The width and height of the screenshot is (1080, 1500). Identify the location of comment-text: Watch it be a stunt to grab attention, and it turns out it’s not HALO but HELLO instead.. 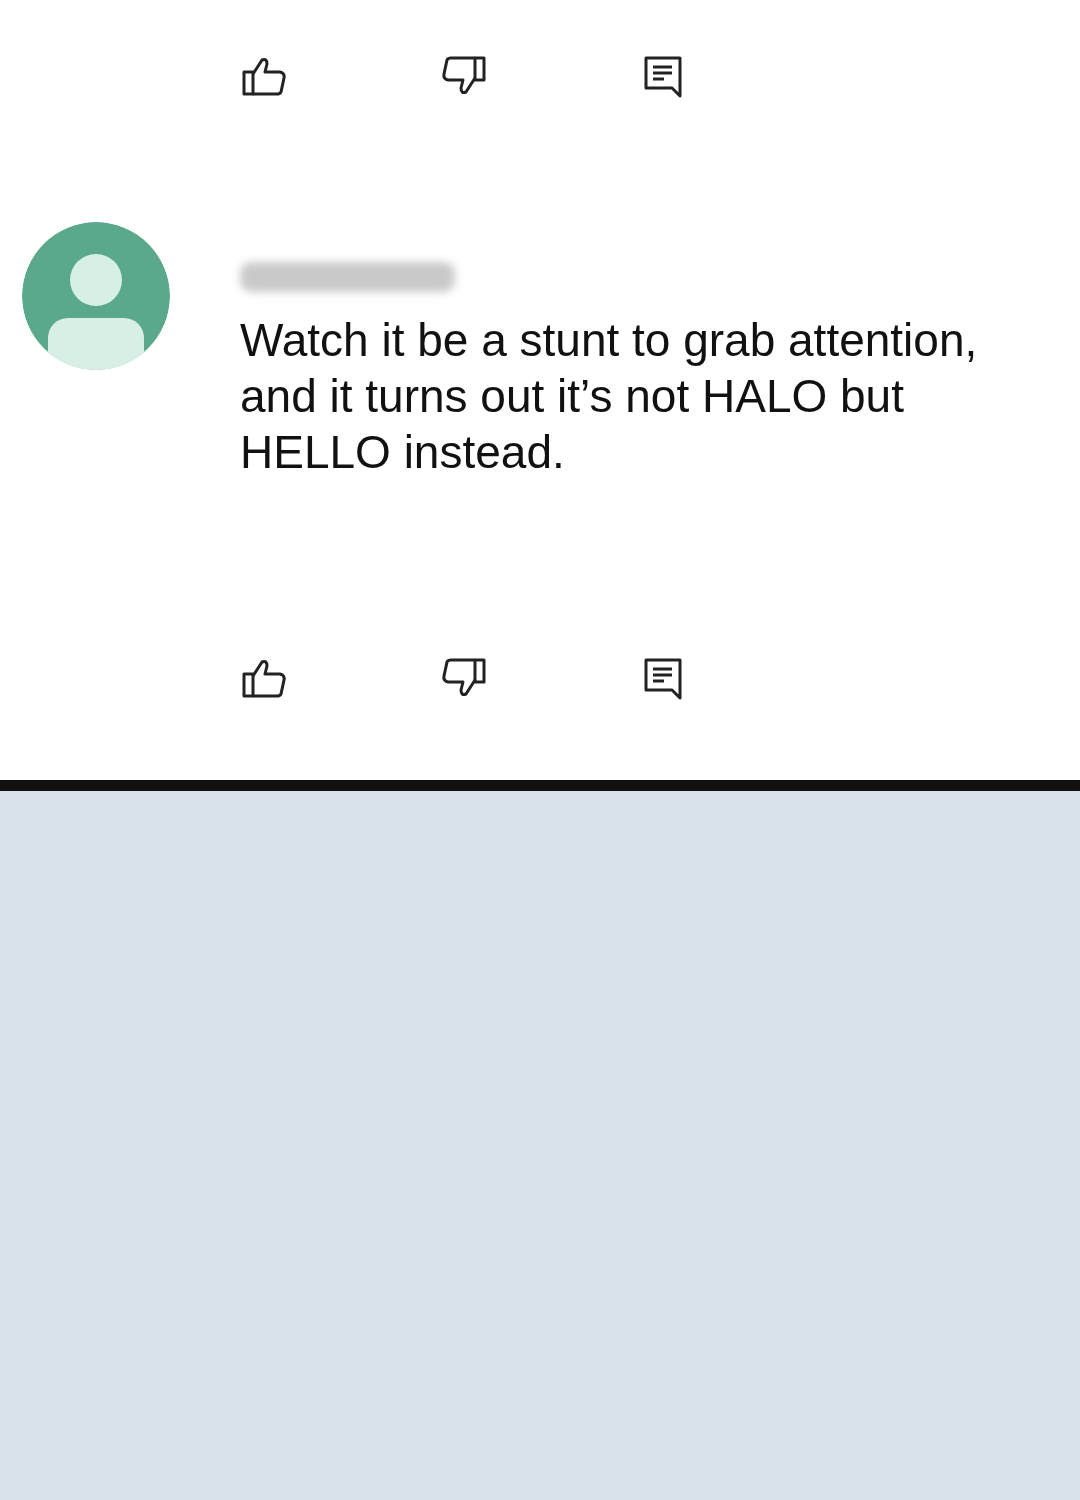
(609, 396).